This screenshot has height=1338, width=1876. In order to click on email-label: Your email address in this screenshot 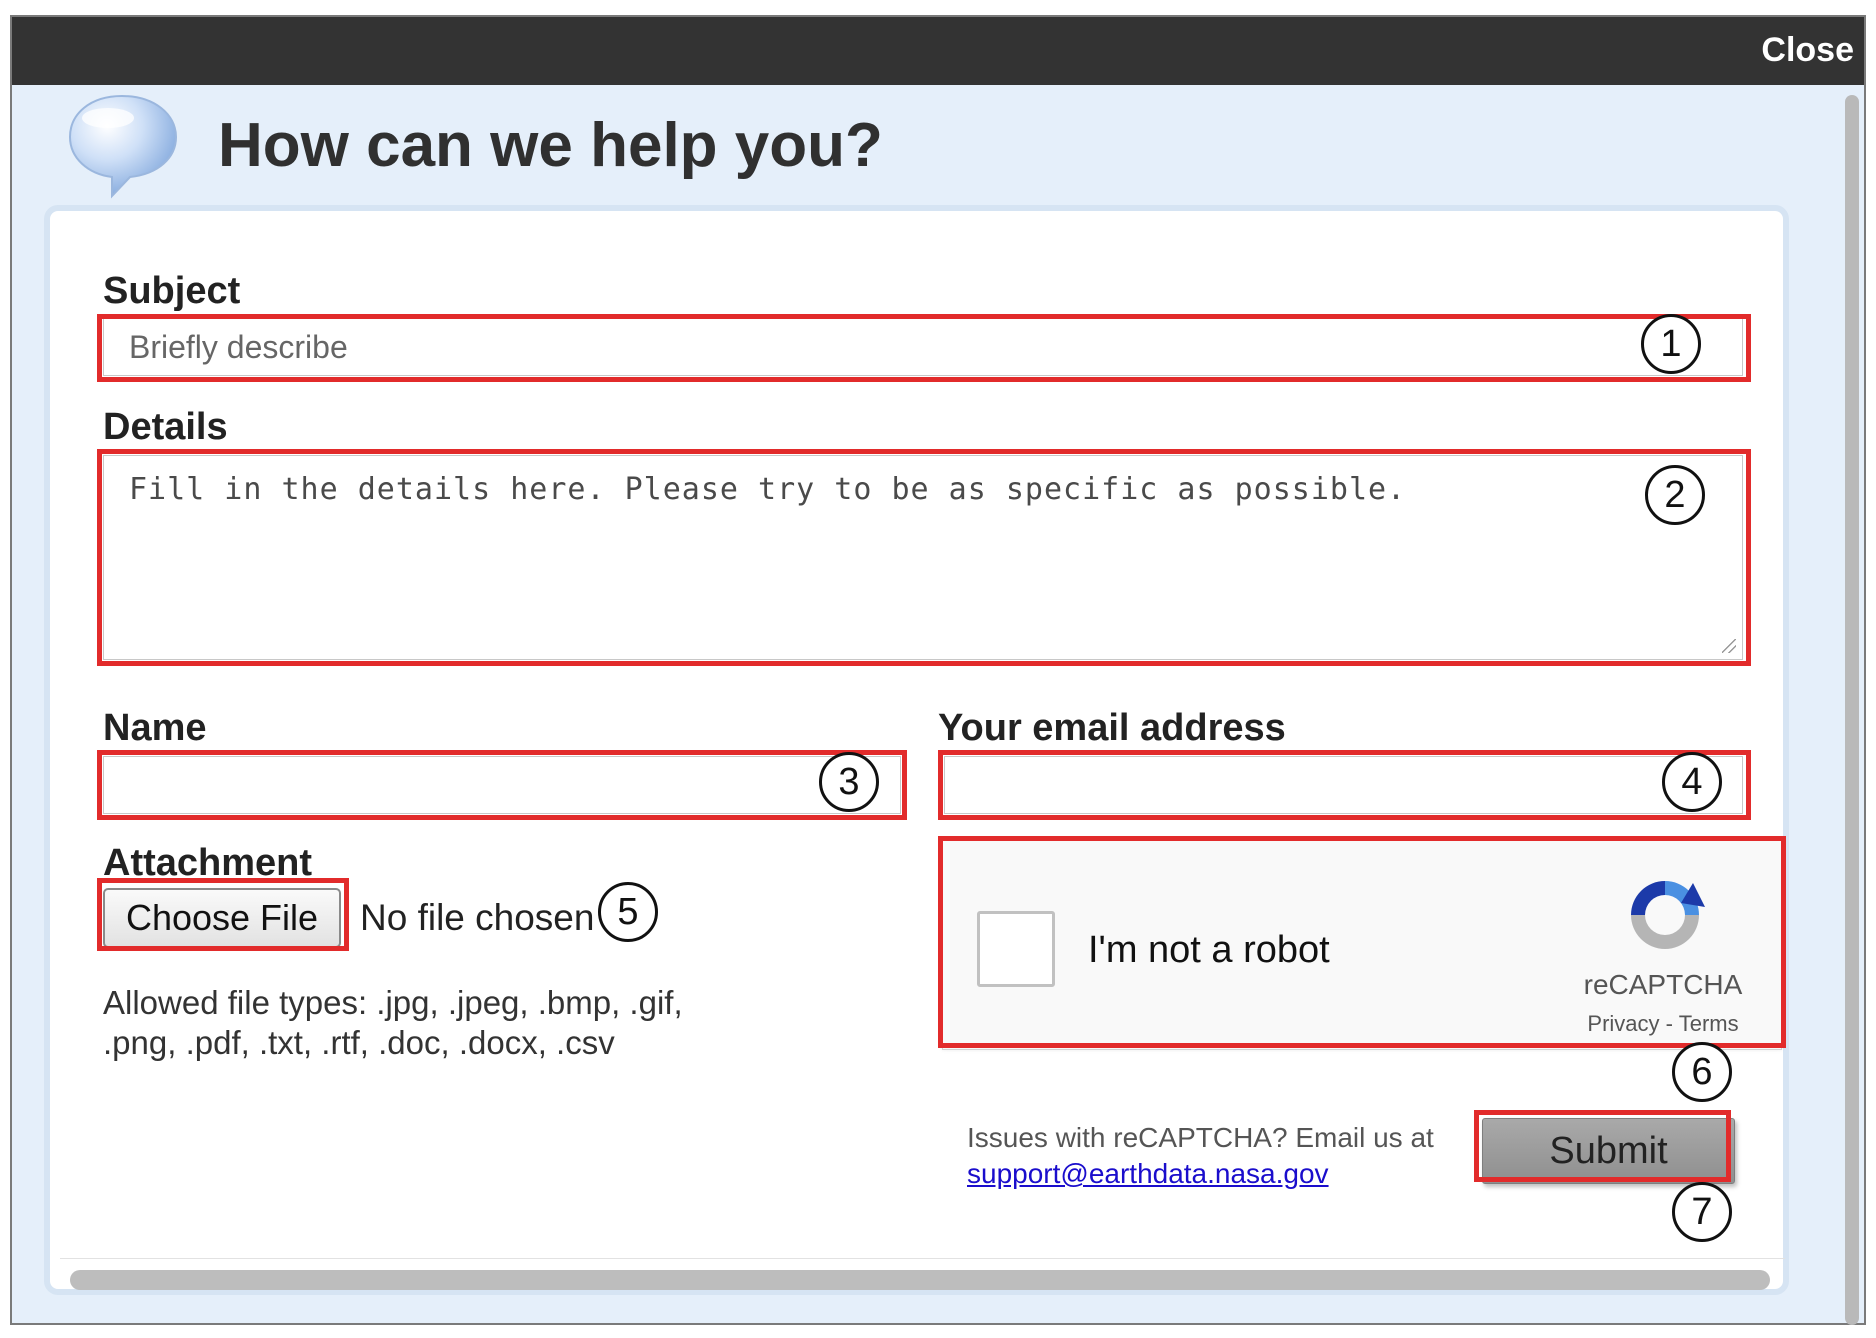, I will do `click(1112, 728)`.